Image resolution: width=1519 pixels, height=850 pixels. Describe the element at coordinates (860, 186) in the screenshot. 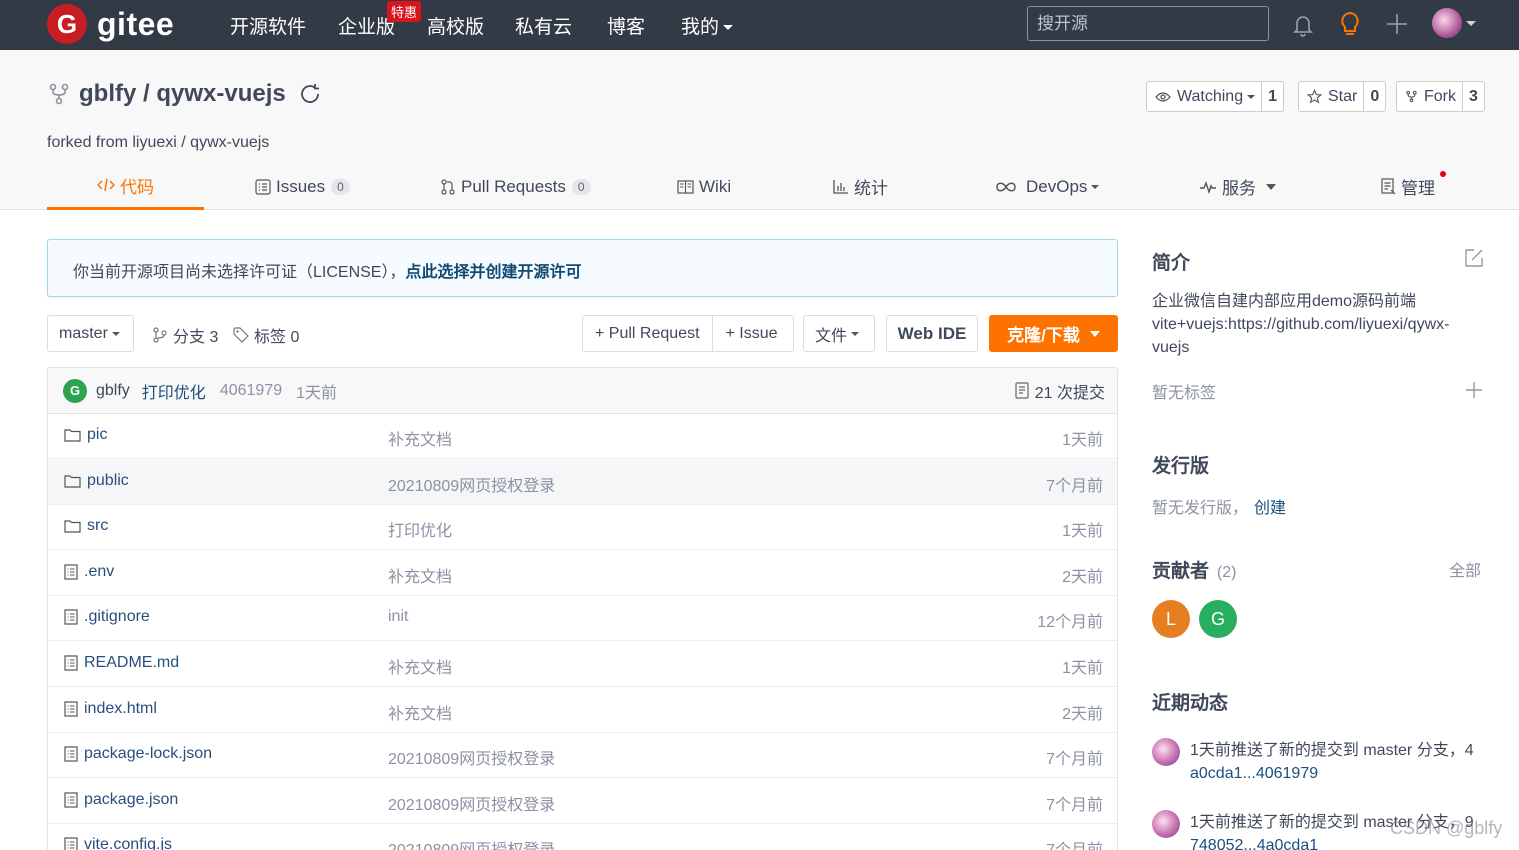

I see `tab-stats: 统计` at that location.